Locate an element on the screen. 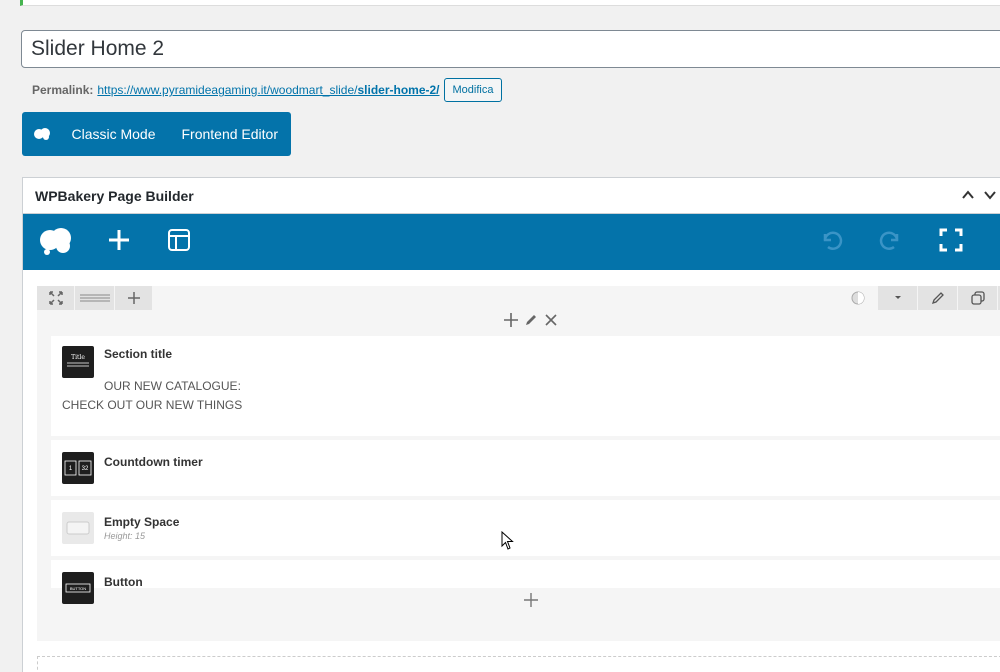 The image size is (1000, 672). element-title: Section title is located at coordinates (138, 354).